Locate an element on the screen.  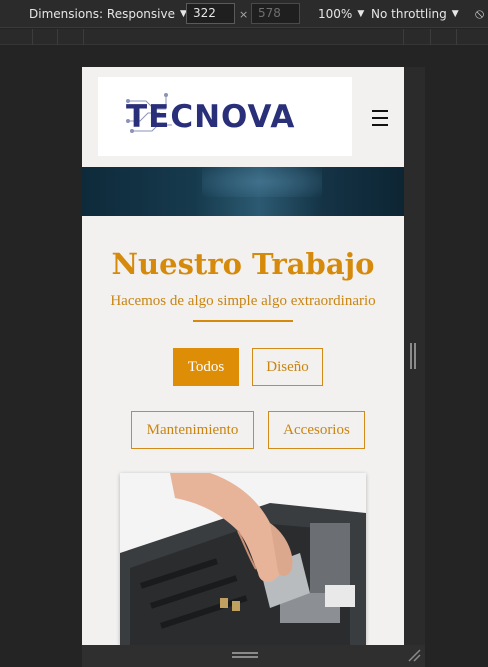
filter-todos-button: Todos is located at coordinates (206, 367).